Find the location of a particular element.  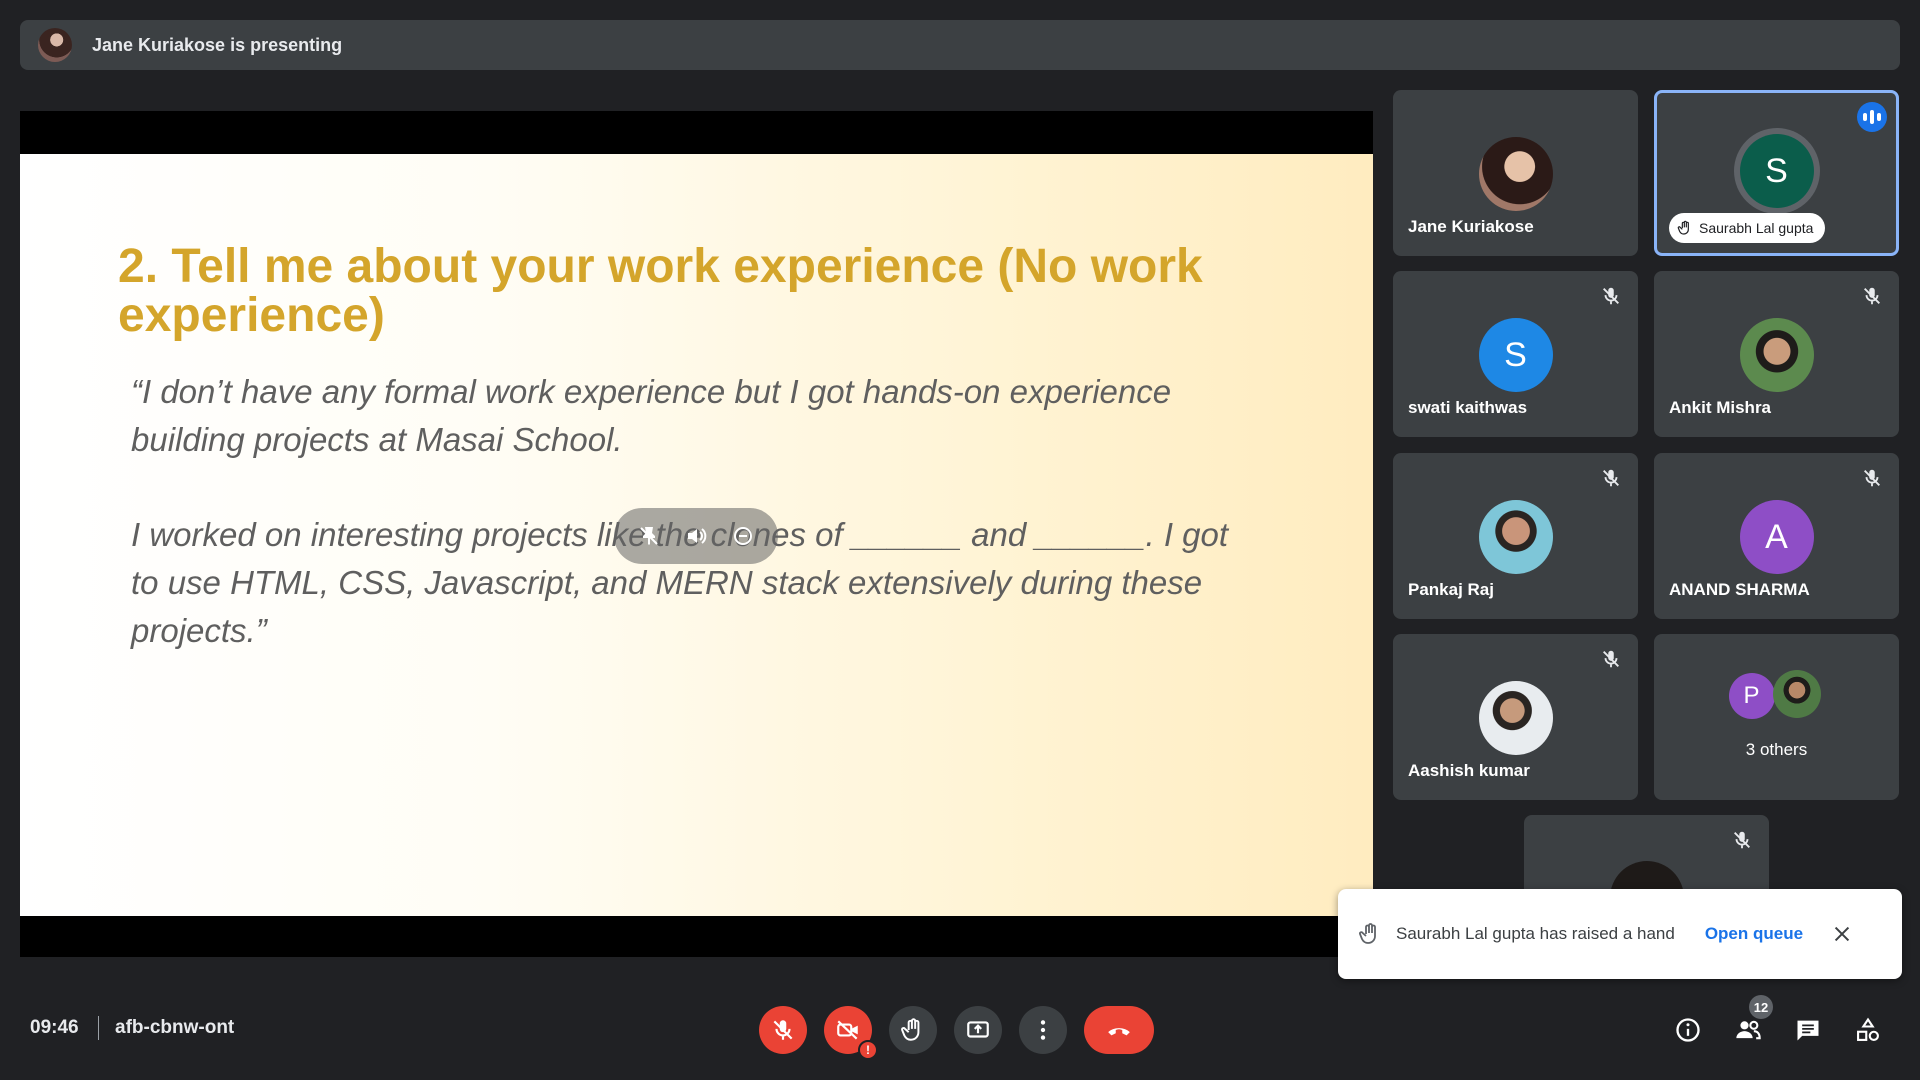

microphone-button is located at coordinates (783, 1030).